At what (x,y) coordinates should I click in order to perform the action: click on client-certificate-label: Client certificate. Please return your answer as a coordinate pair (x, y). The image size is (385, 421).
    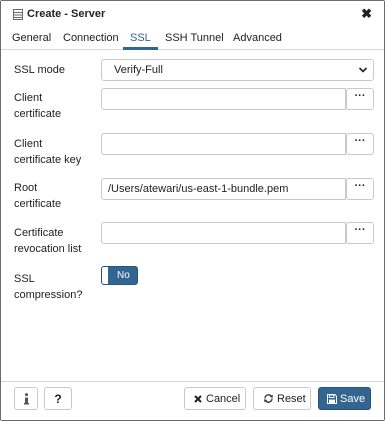
    Looking at the image, I should click on (38, 106).